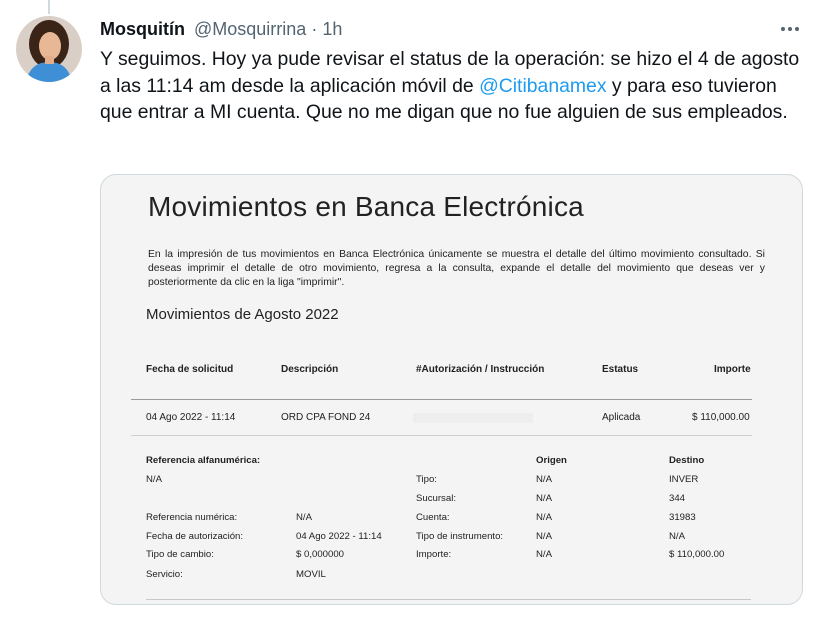 This screenshot has width=826, height=620. I want to click on tipo-instr-label: Tipo de instrumento:, so click(460, 536).